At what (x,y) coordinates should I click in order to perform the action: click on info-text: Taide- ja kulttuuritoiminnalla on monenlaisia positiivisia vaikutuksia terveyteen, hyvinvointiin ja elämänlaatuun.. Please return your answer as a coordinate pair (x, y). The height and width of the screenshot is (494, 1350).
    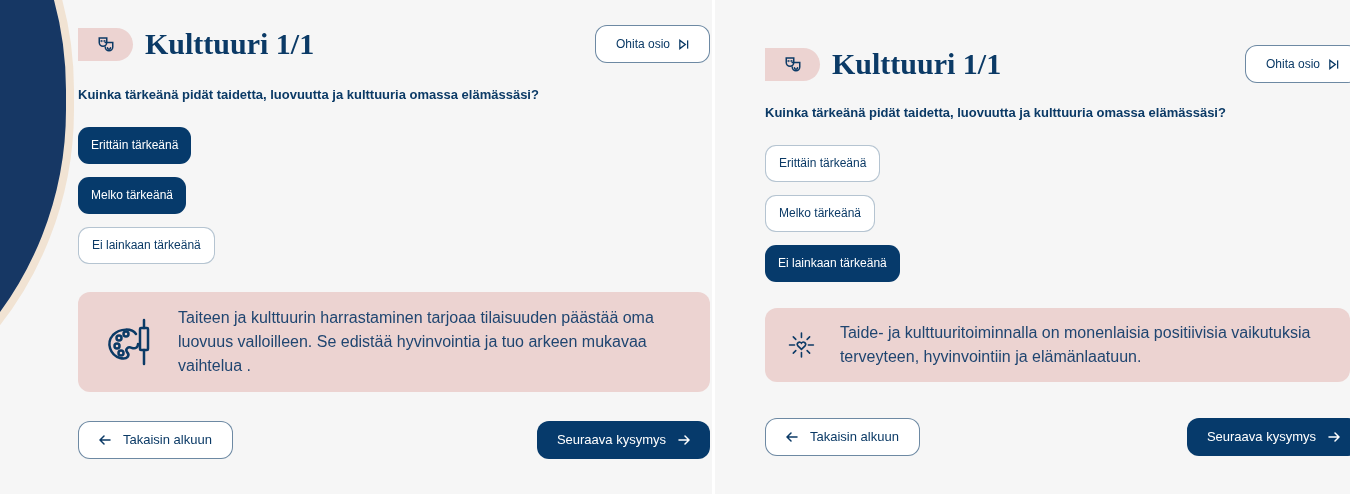
    Looking at the image, I should click on (1075, 344).